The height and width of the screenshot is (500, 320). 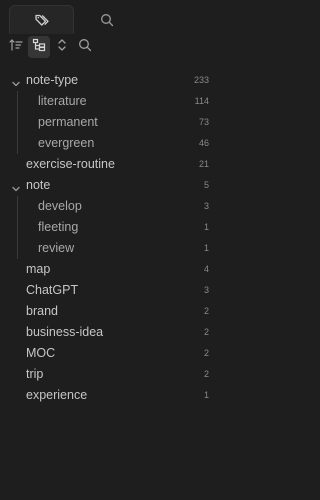 I want to click on tag-label: MOC, so click(x=41, y=353).